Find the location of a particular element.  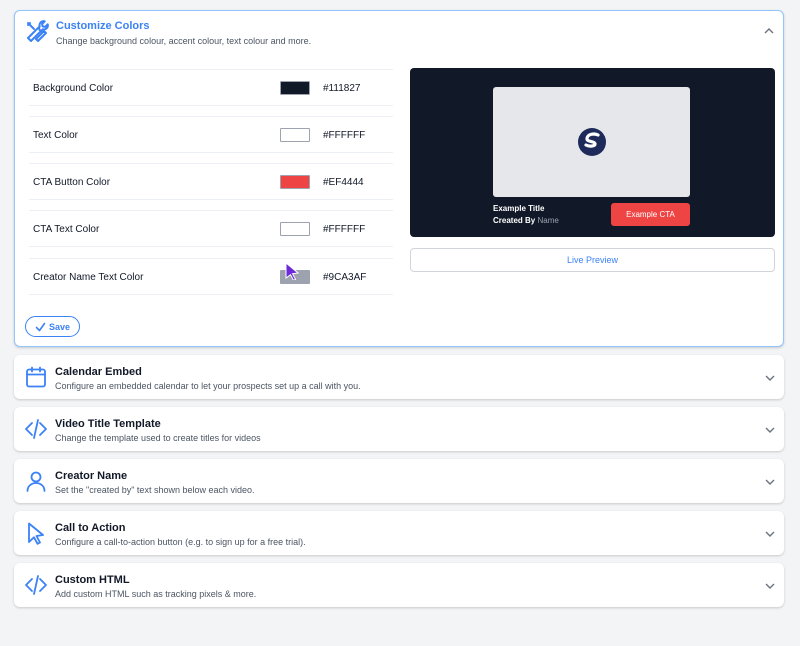

color-hex-value: #111827 is located at coordinates (341, 88).